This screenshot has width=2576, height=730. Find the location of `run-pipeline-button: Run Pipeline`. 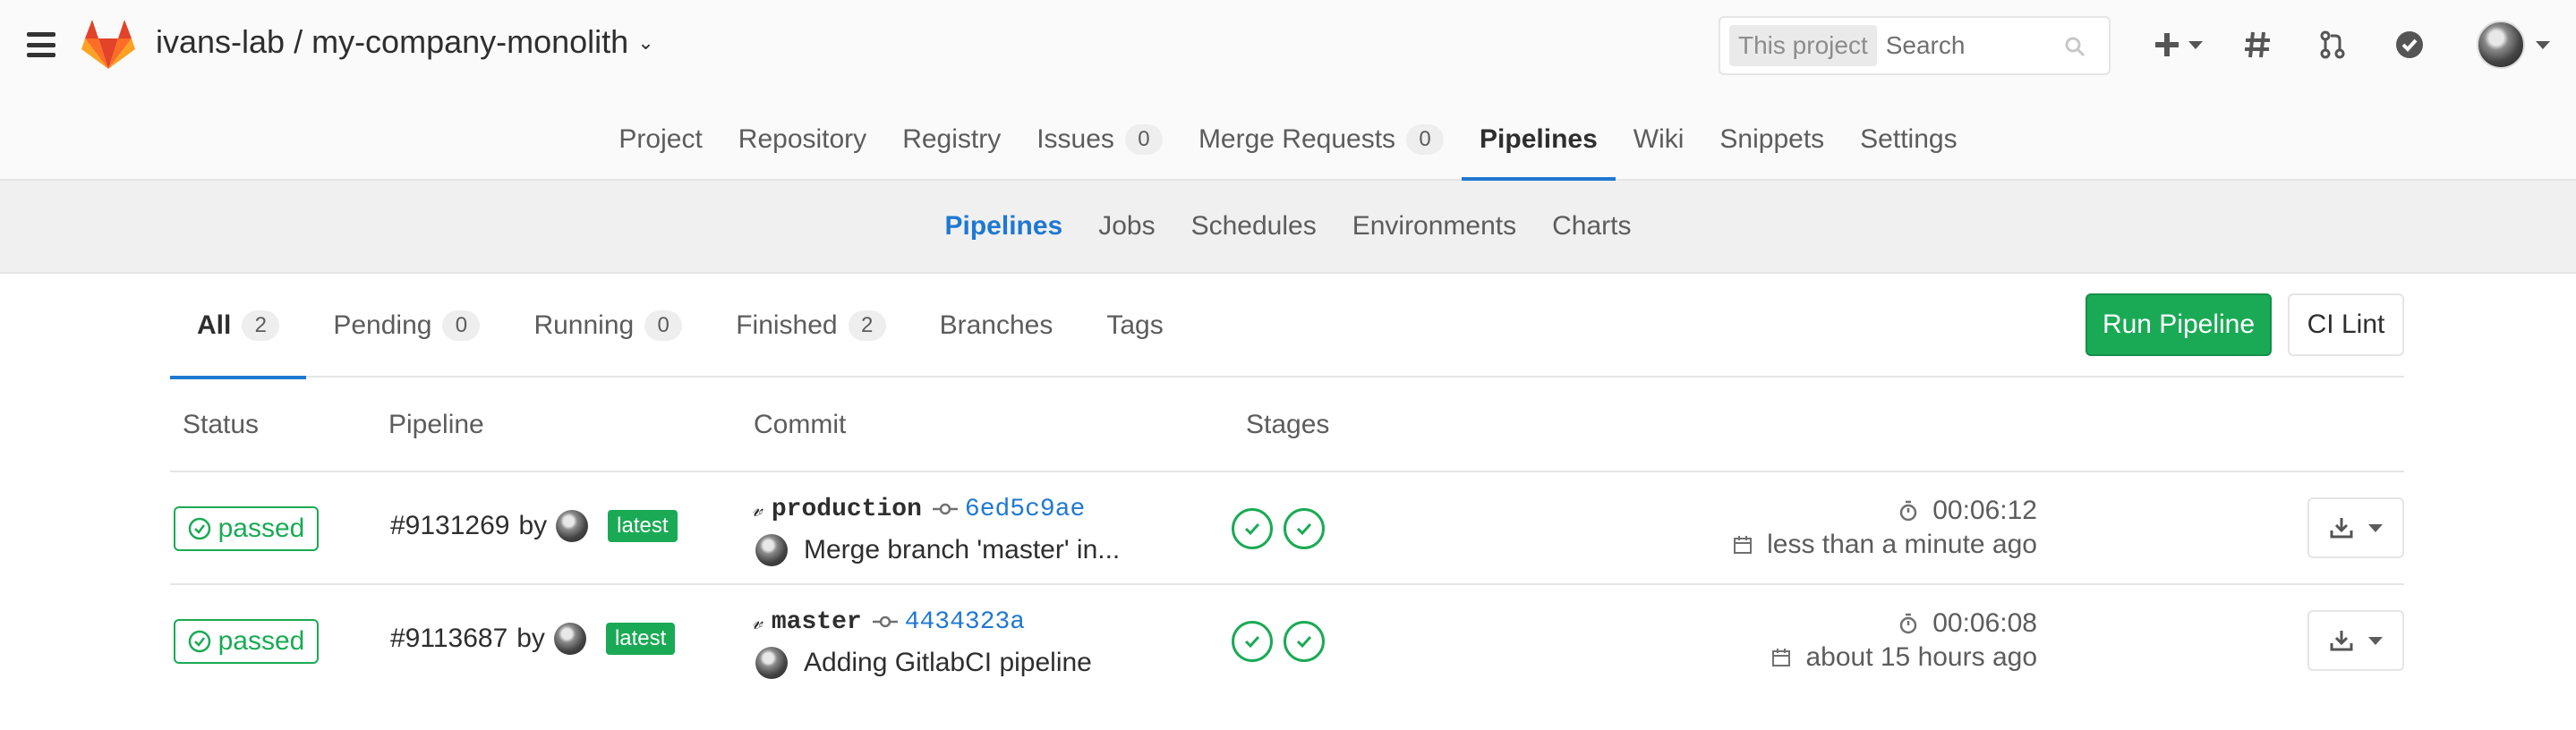

run-pipeline-button: Run Pipeline is located at coordinates (2179, 325).